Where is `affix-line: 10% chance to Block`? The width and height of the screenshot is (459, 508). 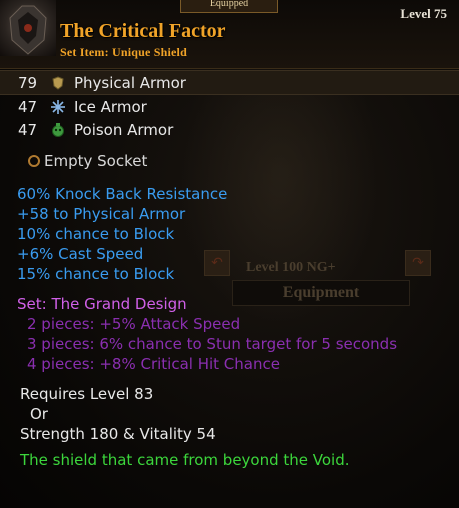 affix-line: 10% chance to Block is located at coordinates (96, 234).